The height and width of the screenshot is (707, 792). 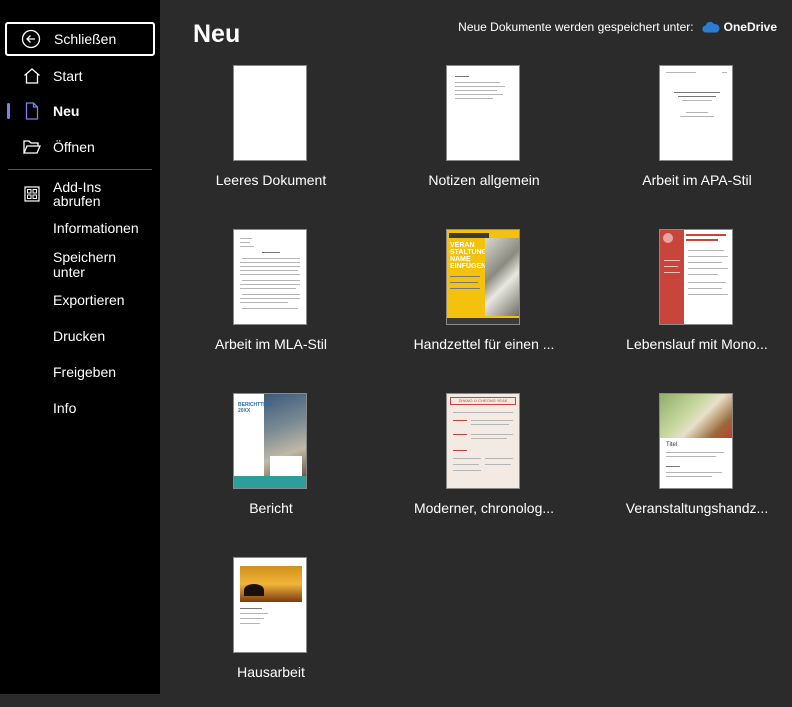 I want to click on sidebar-item-label: Add-Ins abrufen, so click(x=77, y=194).